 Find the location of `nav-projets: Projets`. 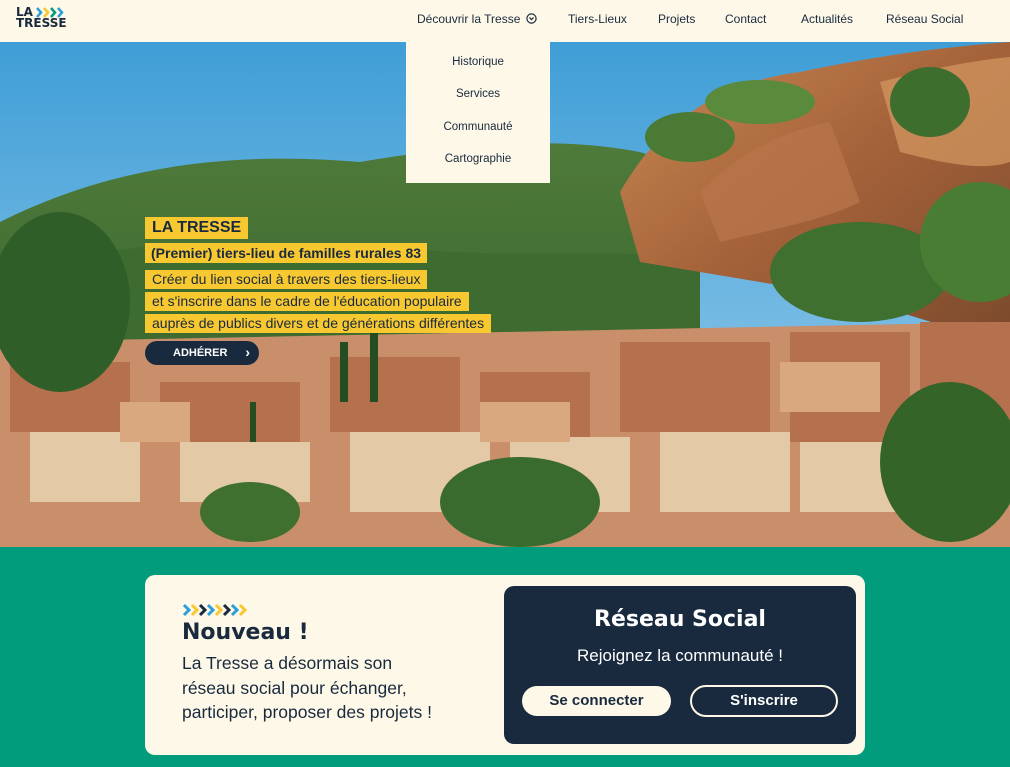

nav-projets: Projets is located at coordinates (676, 19).